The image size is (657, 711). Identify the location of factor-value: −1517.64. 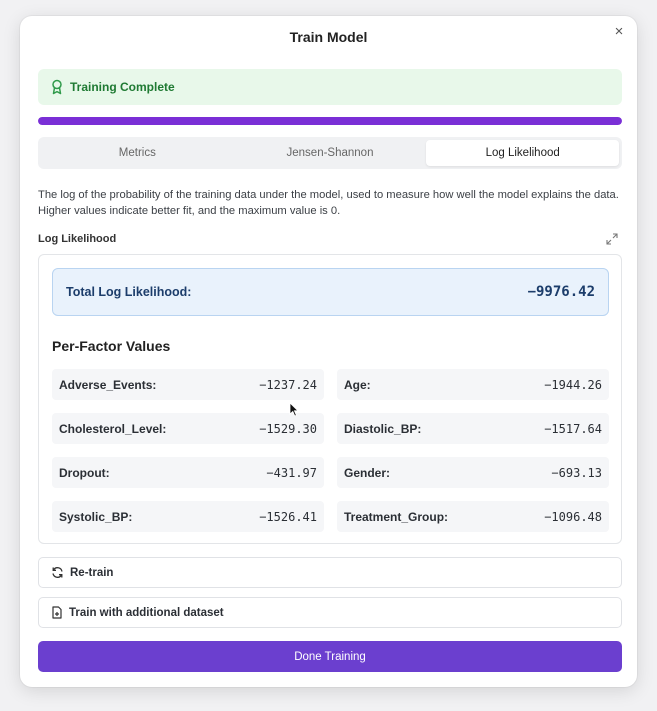
(573, 428).